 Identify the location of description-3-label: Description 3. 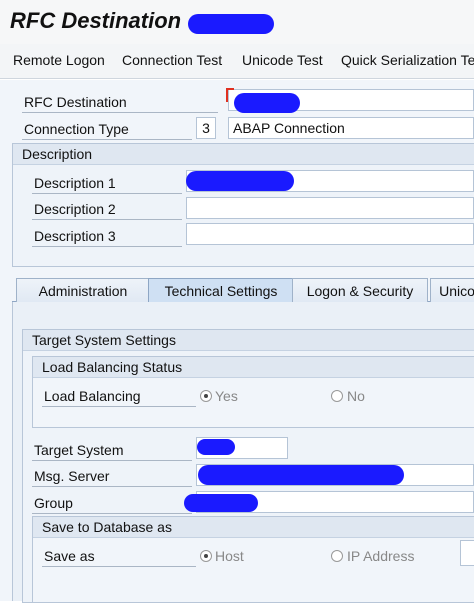
(75, 236).